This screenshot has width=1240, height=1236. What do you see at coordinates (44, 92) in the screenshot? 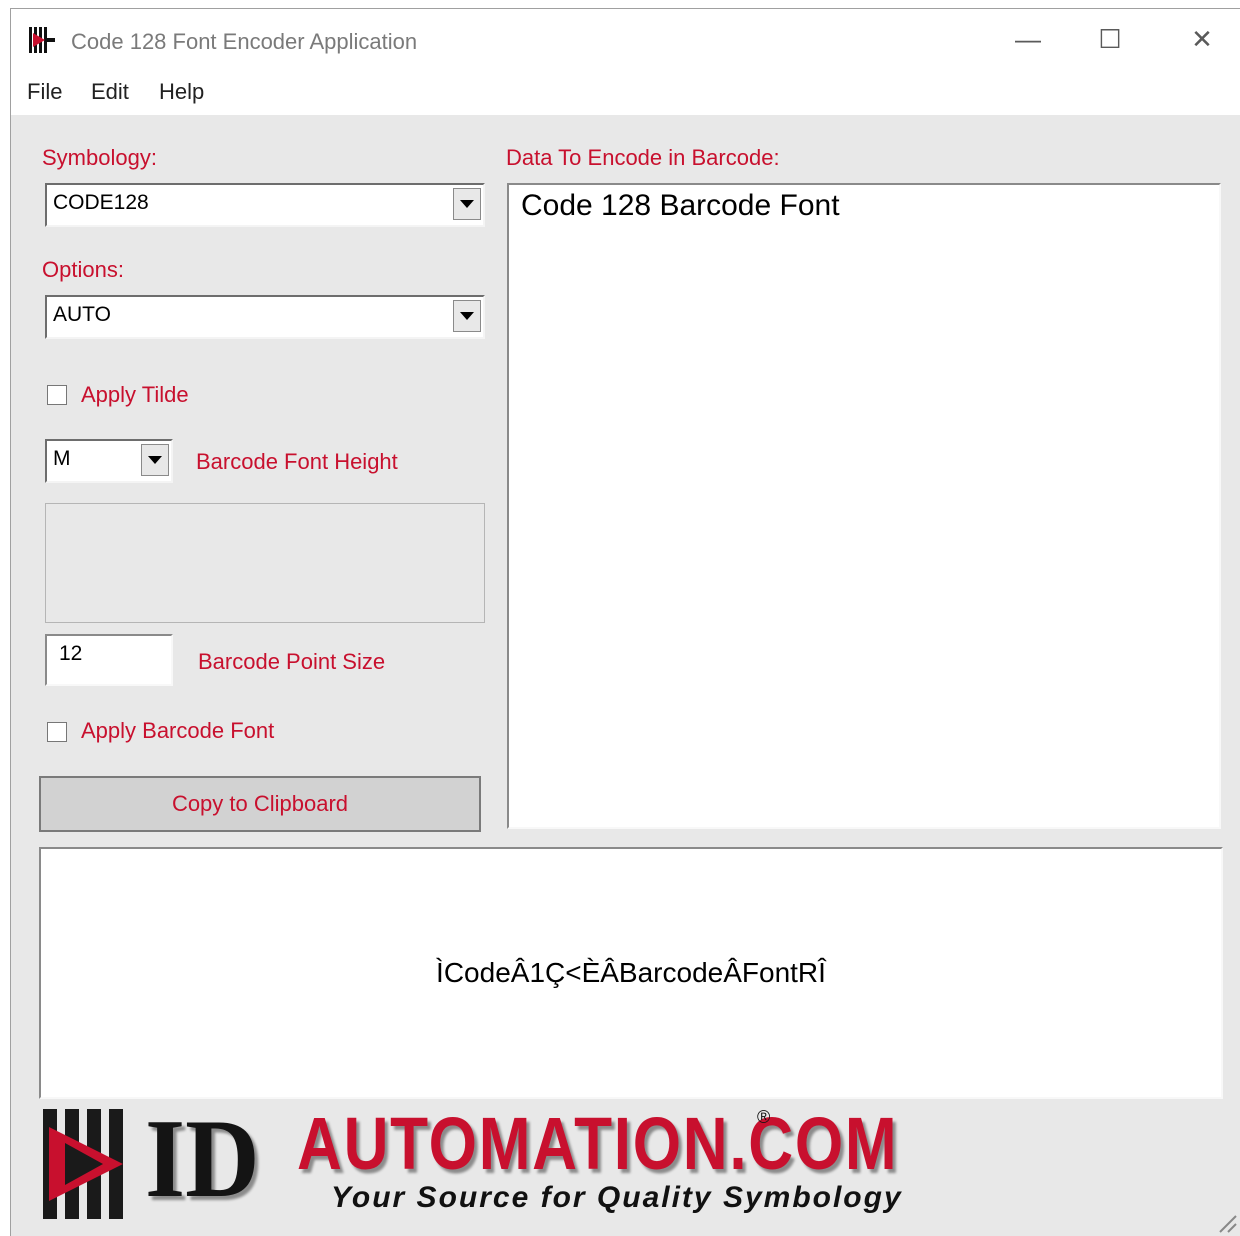
I see `menu-file: File` at bounding box center [44, 92].